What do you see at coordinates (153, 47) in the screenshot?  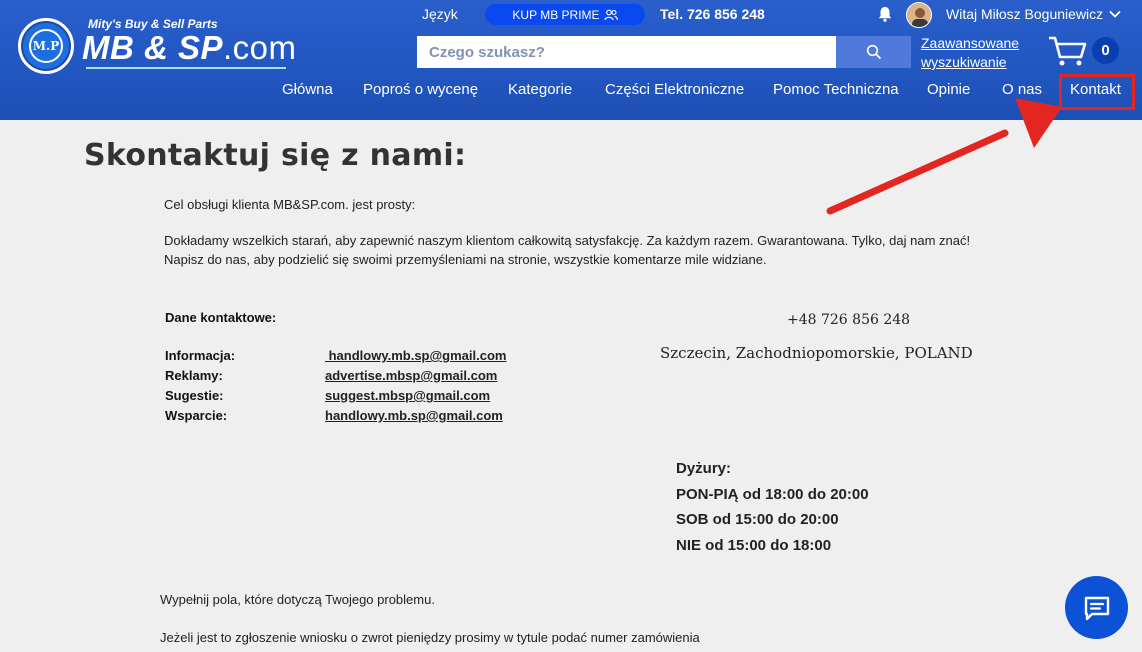 I see `logo-name: MB & SP` at bounding box center [153, 47].